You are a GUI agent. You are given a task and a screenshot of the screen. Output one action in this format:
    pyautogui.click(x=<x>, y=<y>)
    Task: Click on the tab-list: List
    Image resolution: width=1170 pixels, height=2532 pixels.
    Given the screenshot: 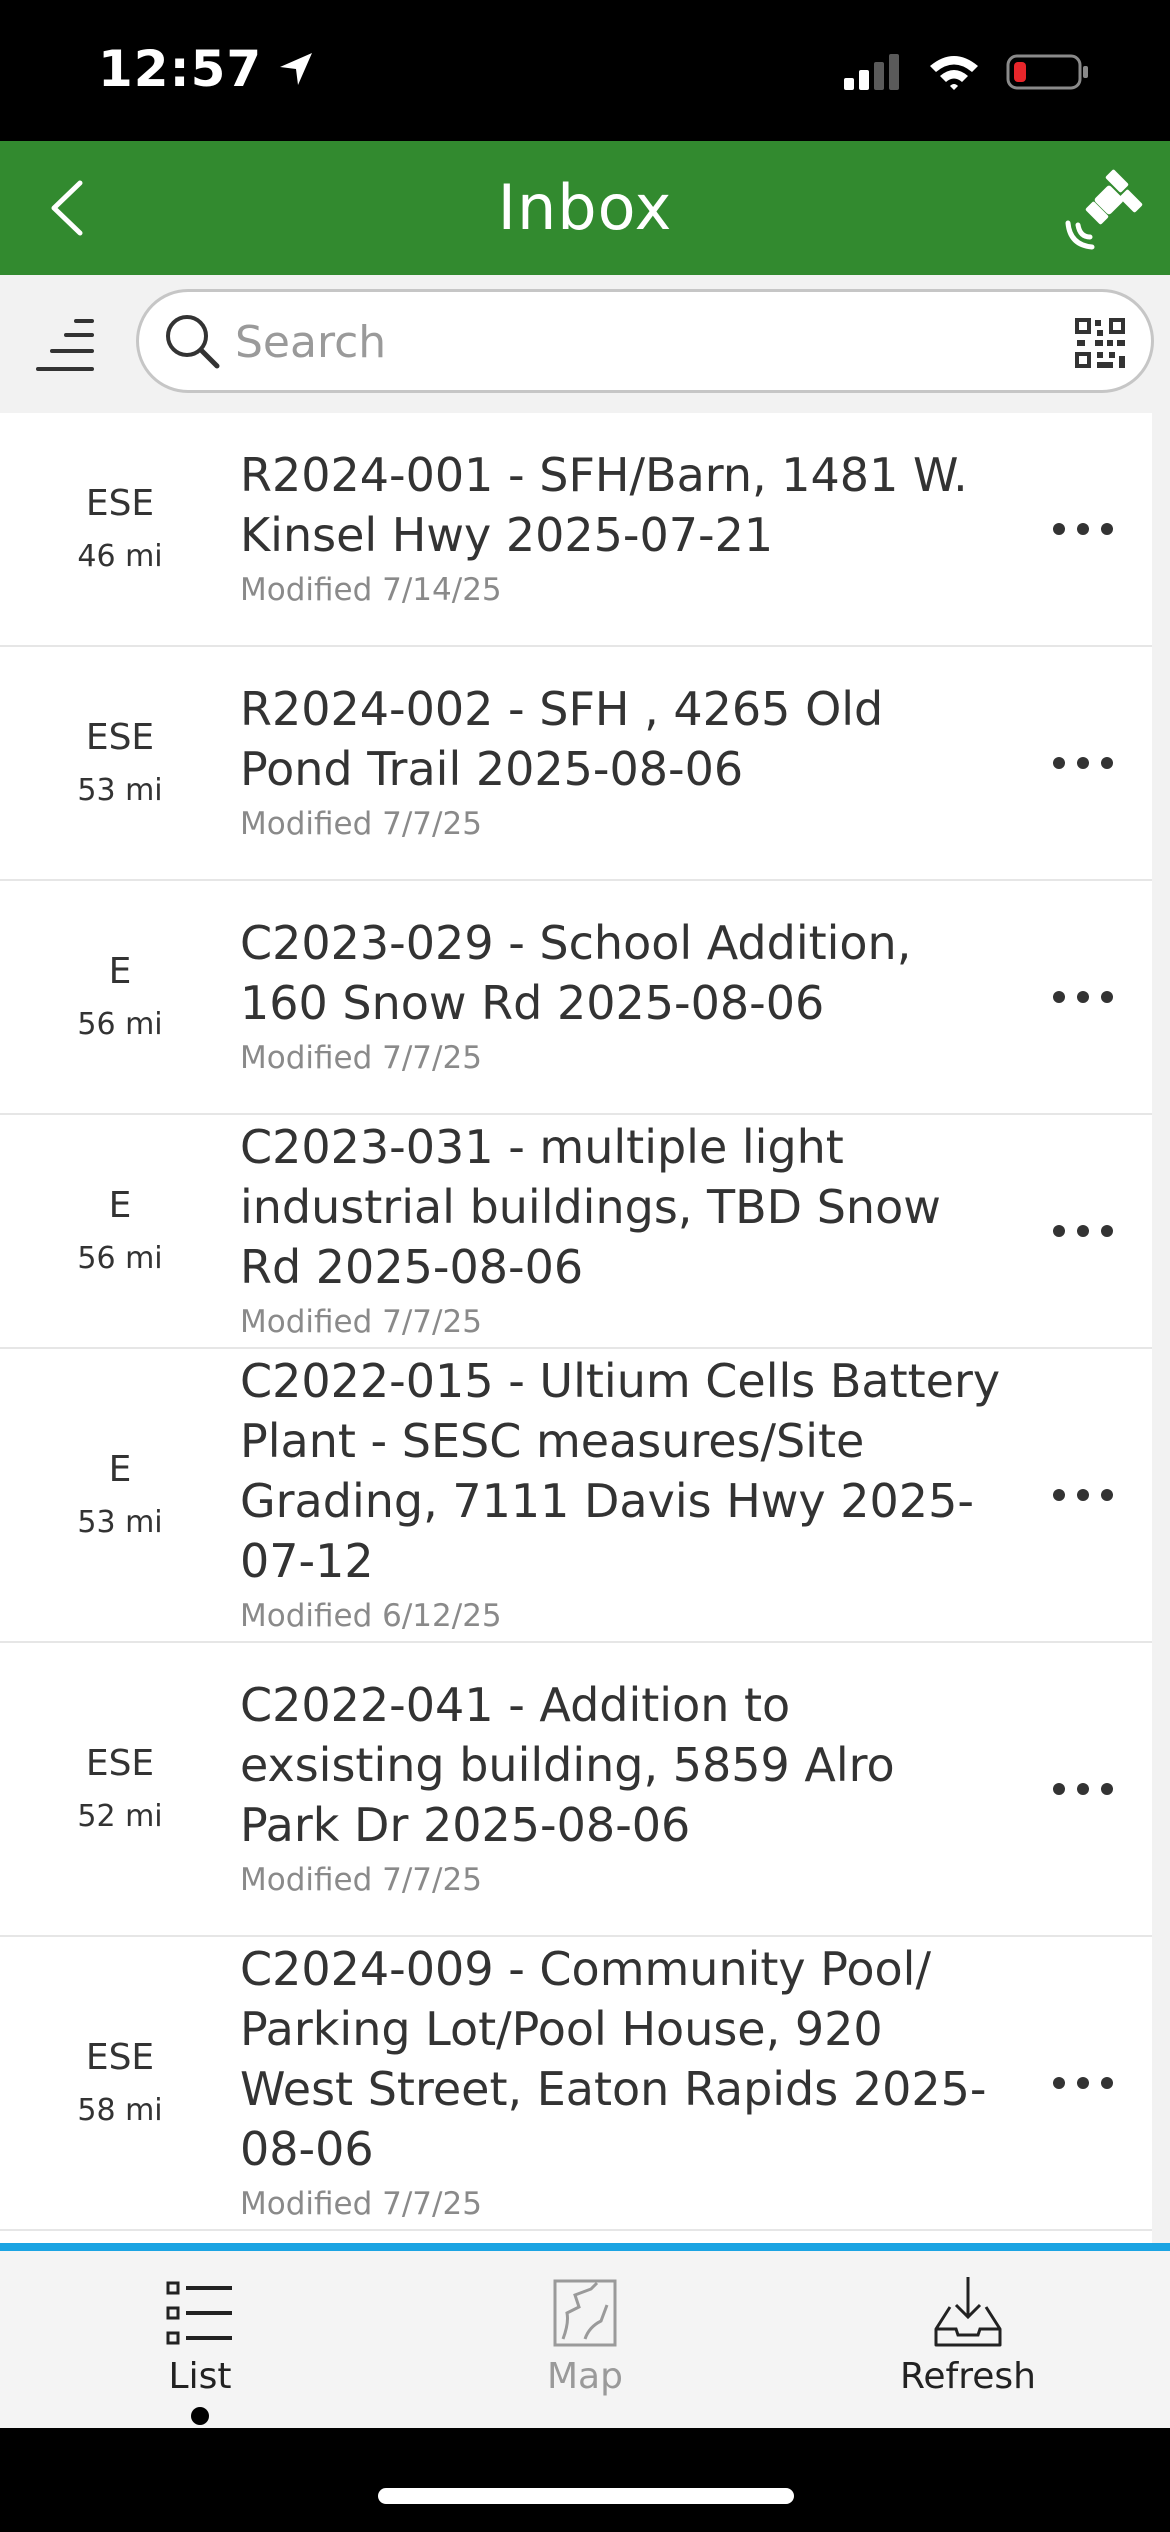 What is the action you would take?
    pyautogui.click(x=200, y=2349)
    